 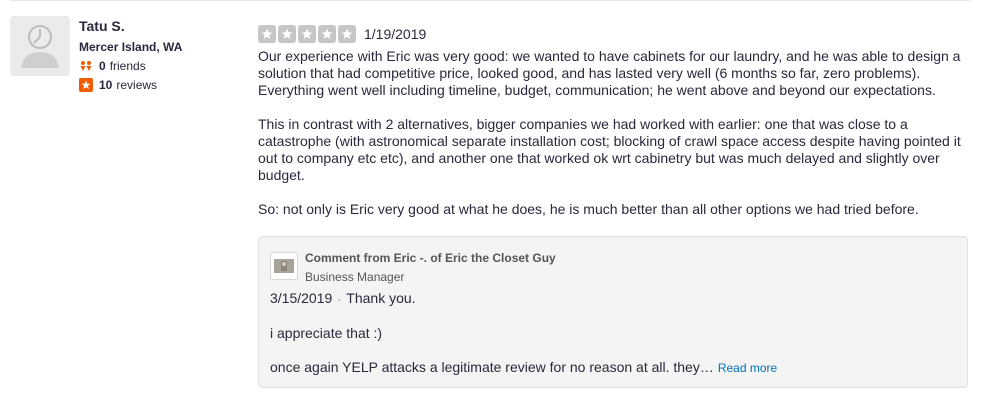 I want to click on comment-text-line: i appreciate that :), so click(x=326, y=333).